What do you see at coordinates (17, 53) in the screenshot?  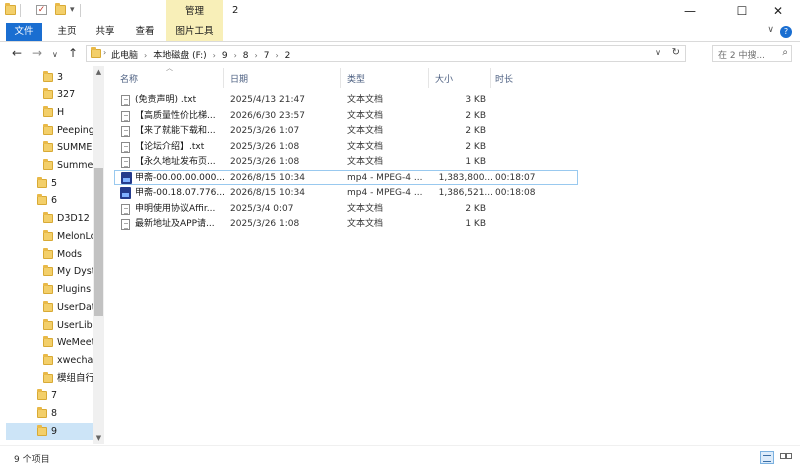 I see `back-button: ←` at bounding box center [17, 53].